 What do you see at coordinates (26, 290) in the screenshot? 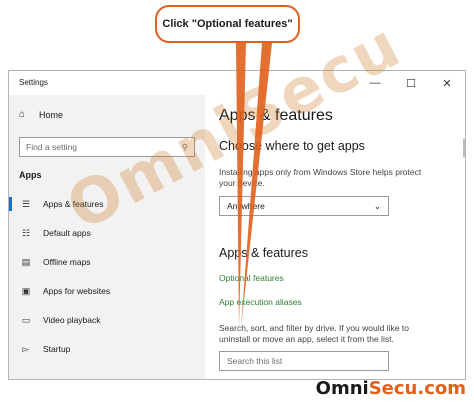
I see `web-icon: ▣` at bounding box center [26, 290].